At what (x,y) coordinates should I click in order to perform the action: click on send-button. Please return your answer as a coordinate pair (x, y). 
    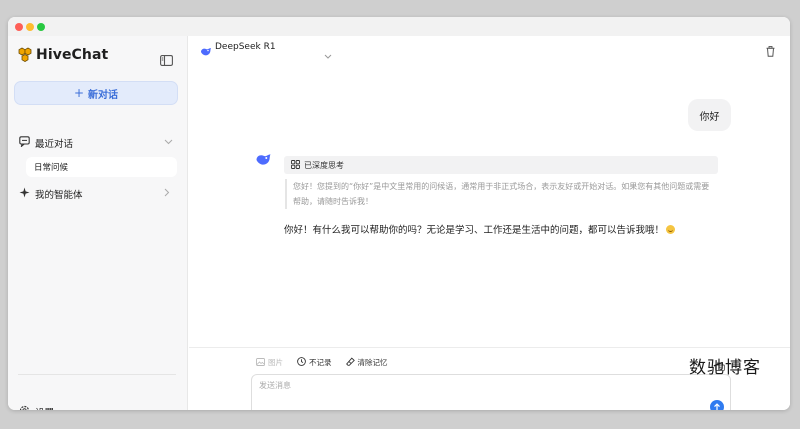
    Looking at the image, I should click on (717, 405).